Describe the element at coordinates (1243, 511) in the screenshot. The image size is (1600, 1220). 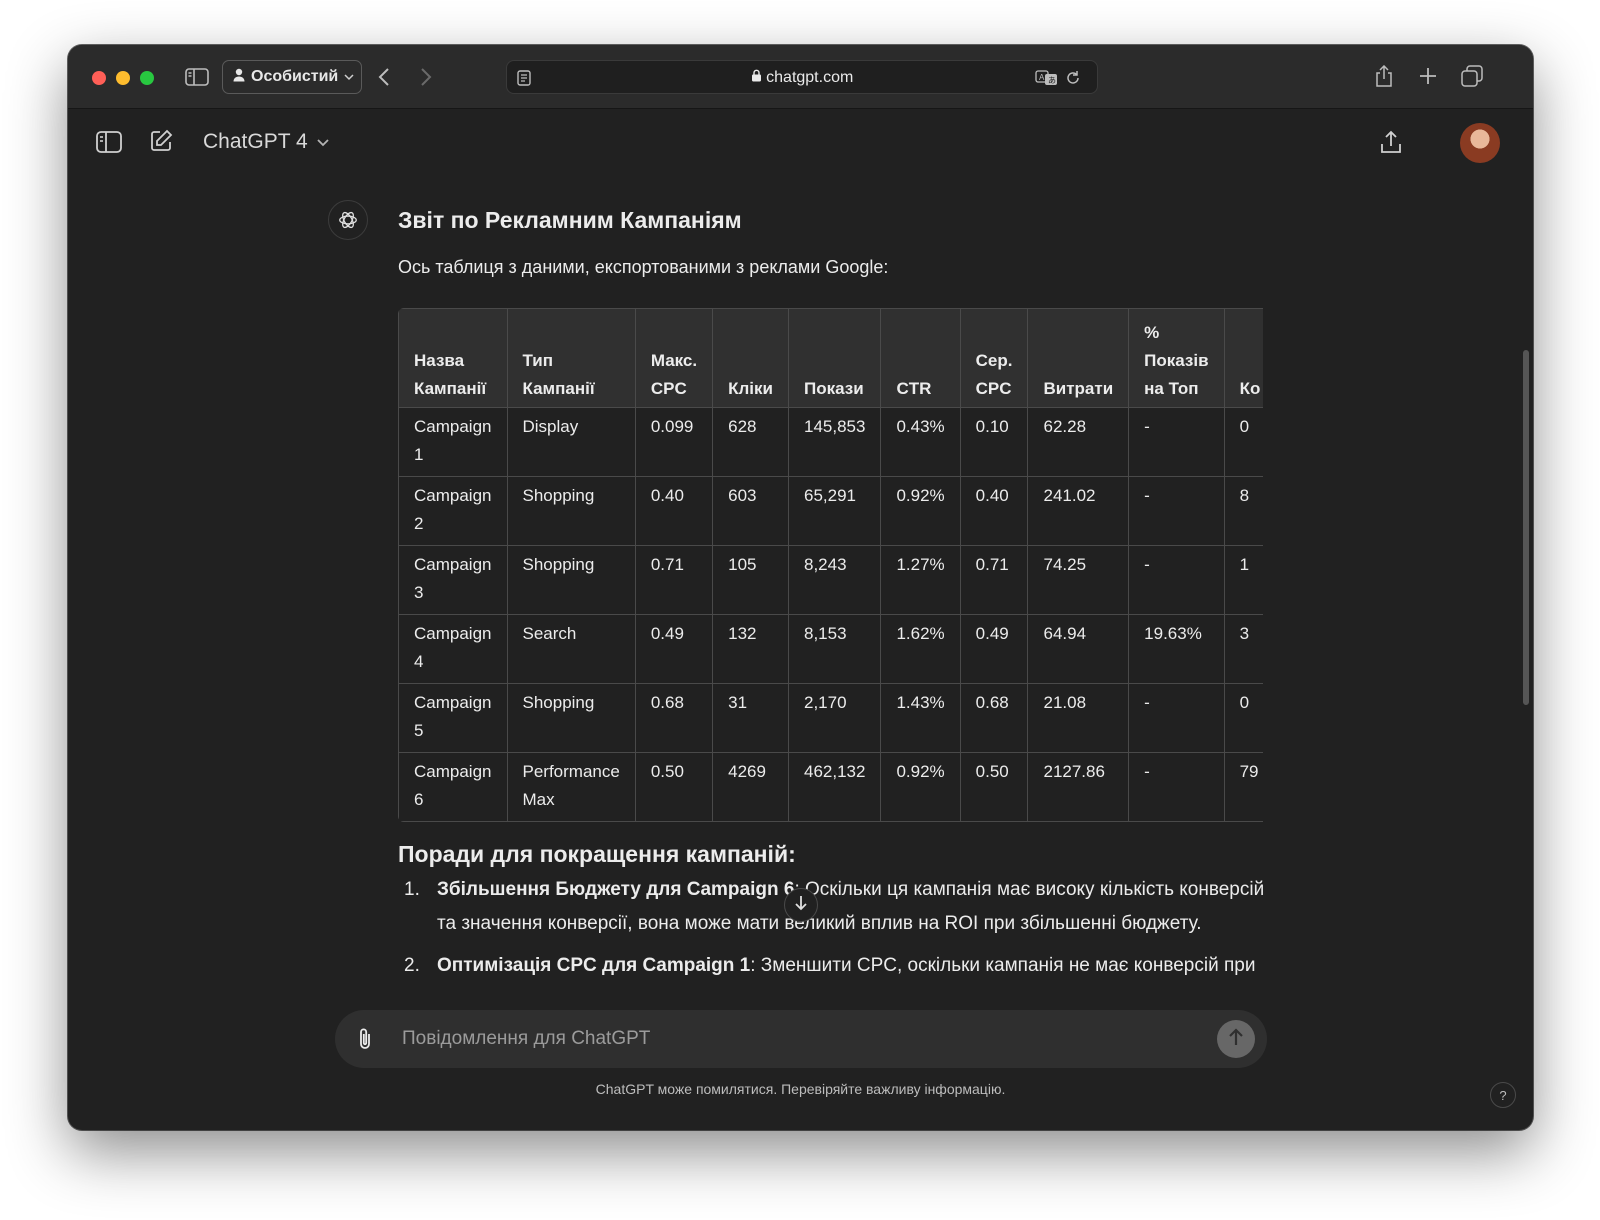
I see `table-cell: 8` at that location.